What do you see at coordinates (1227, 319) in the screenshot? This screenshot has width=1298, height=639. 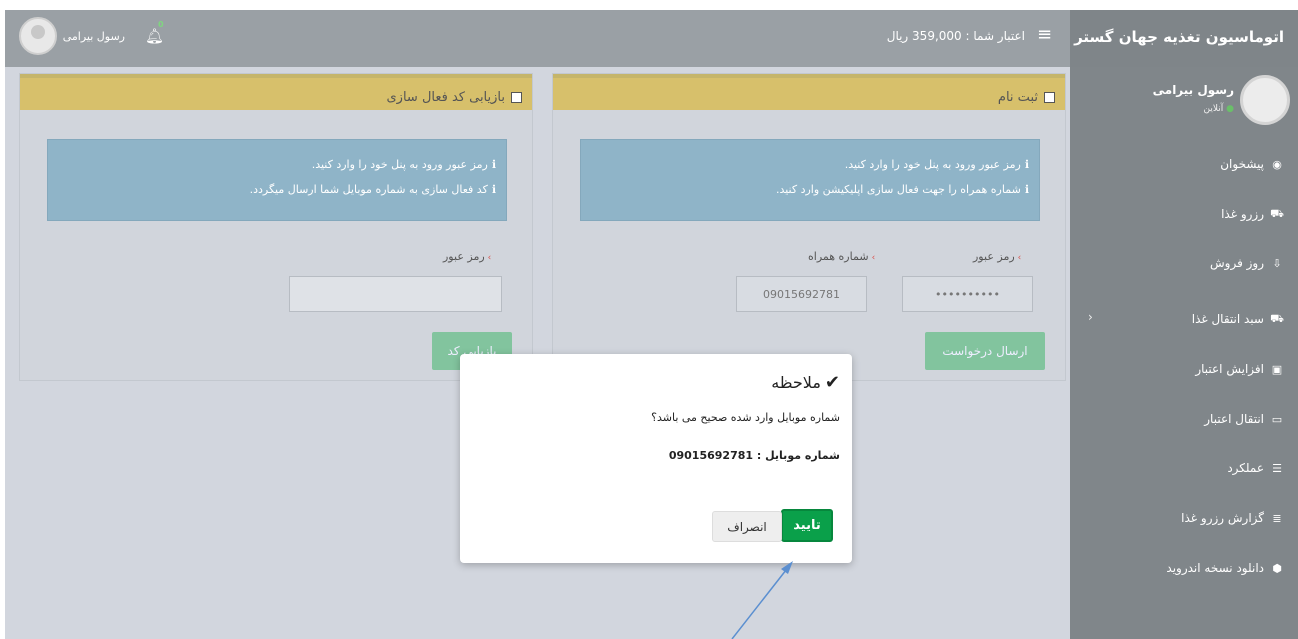 I see `sidebar-item-label: سبد انتقال غذا` at bounding box center [1227, 319].